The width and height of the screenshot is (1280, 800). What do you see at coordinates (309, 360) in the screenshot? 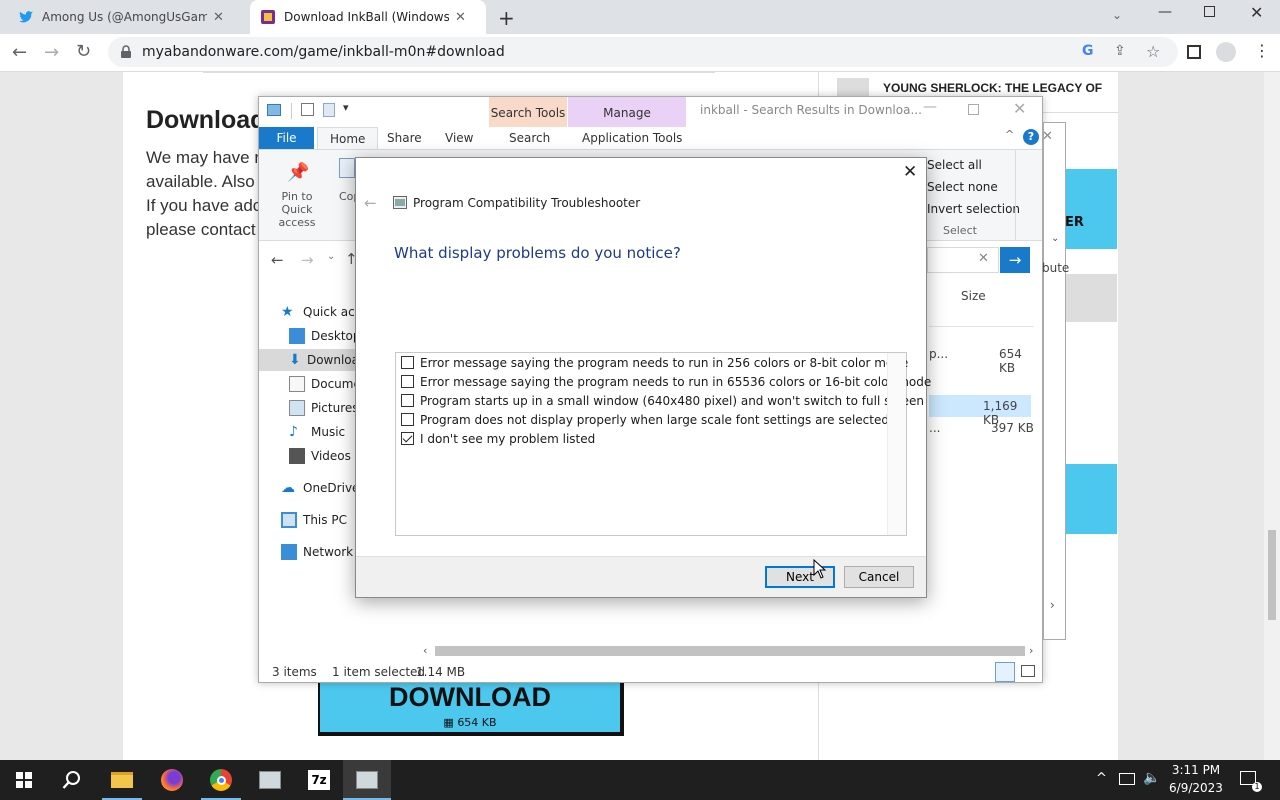
I see `tree-downloads: ⬇ Downloa` at bounding box center [309, 360].